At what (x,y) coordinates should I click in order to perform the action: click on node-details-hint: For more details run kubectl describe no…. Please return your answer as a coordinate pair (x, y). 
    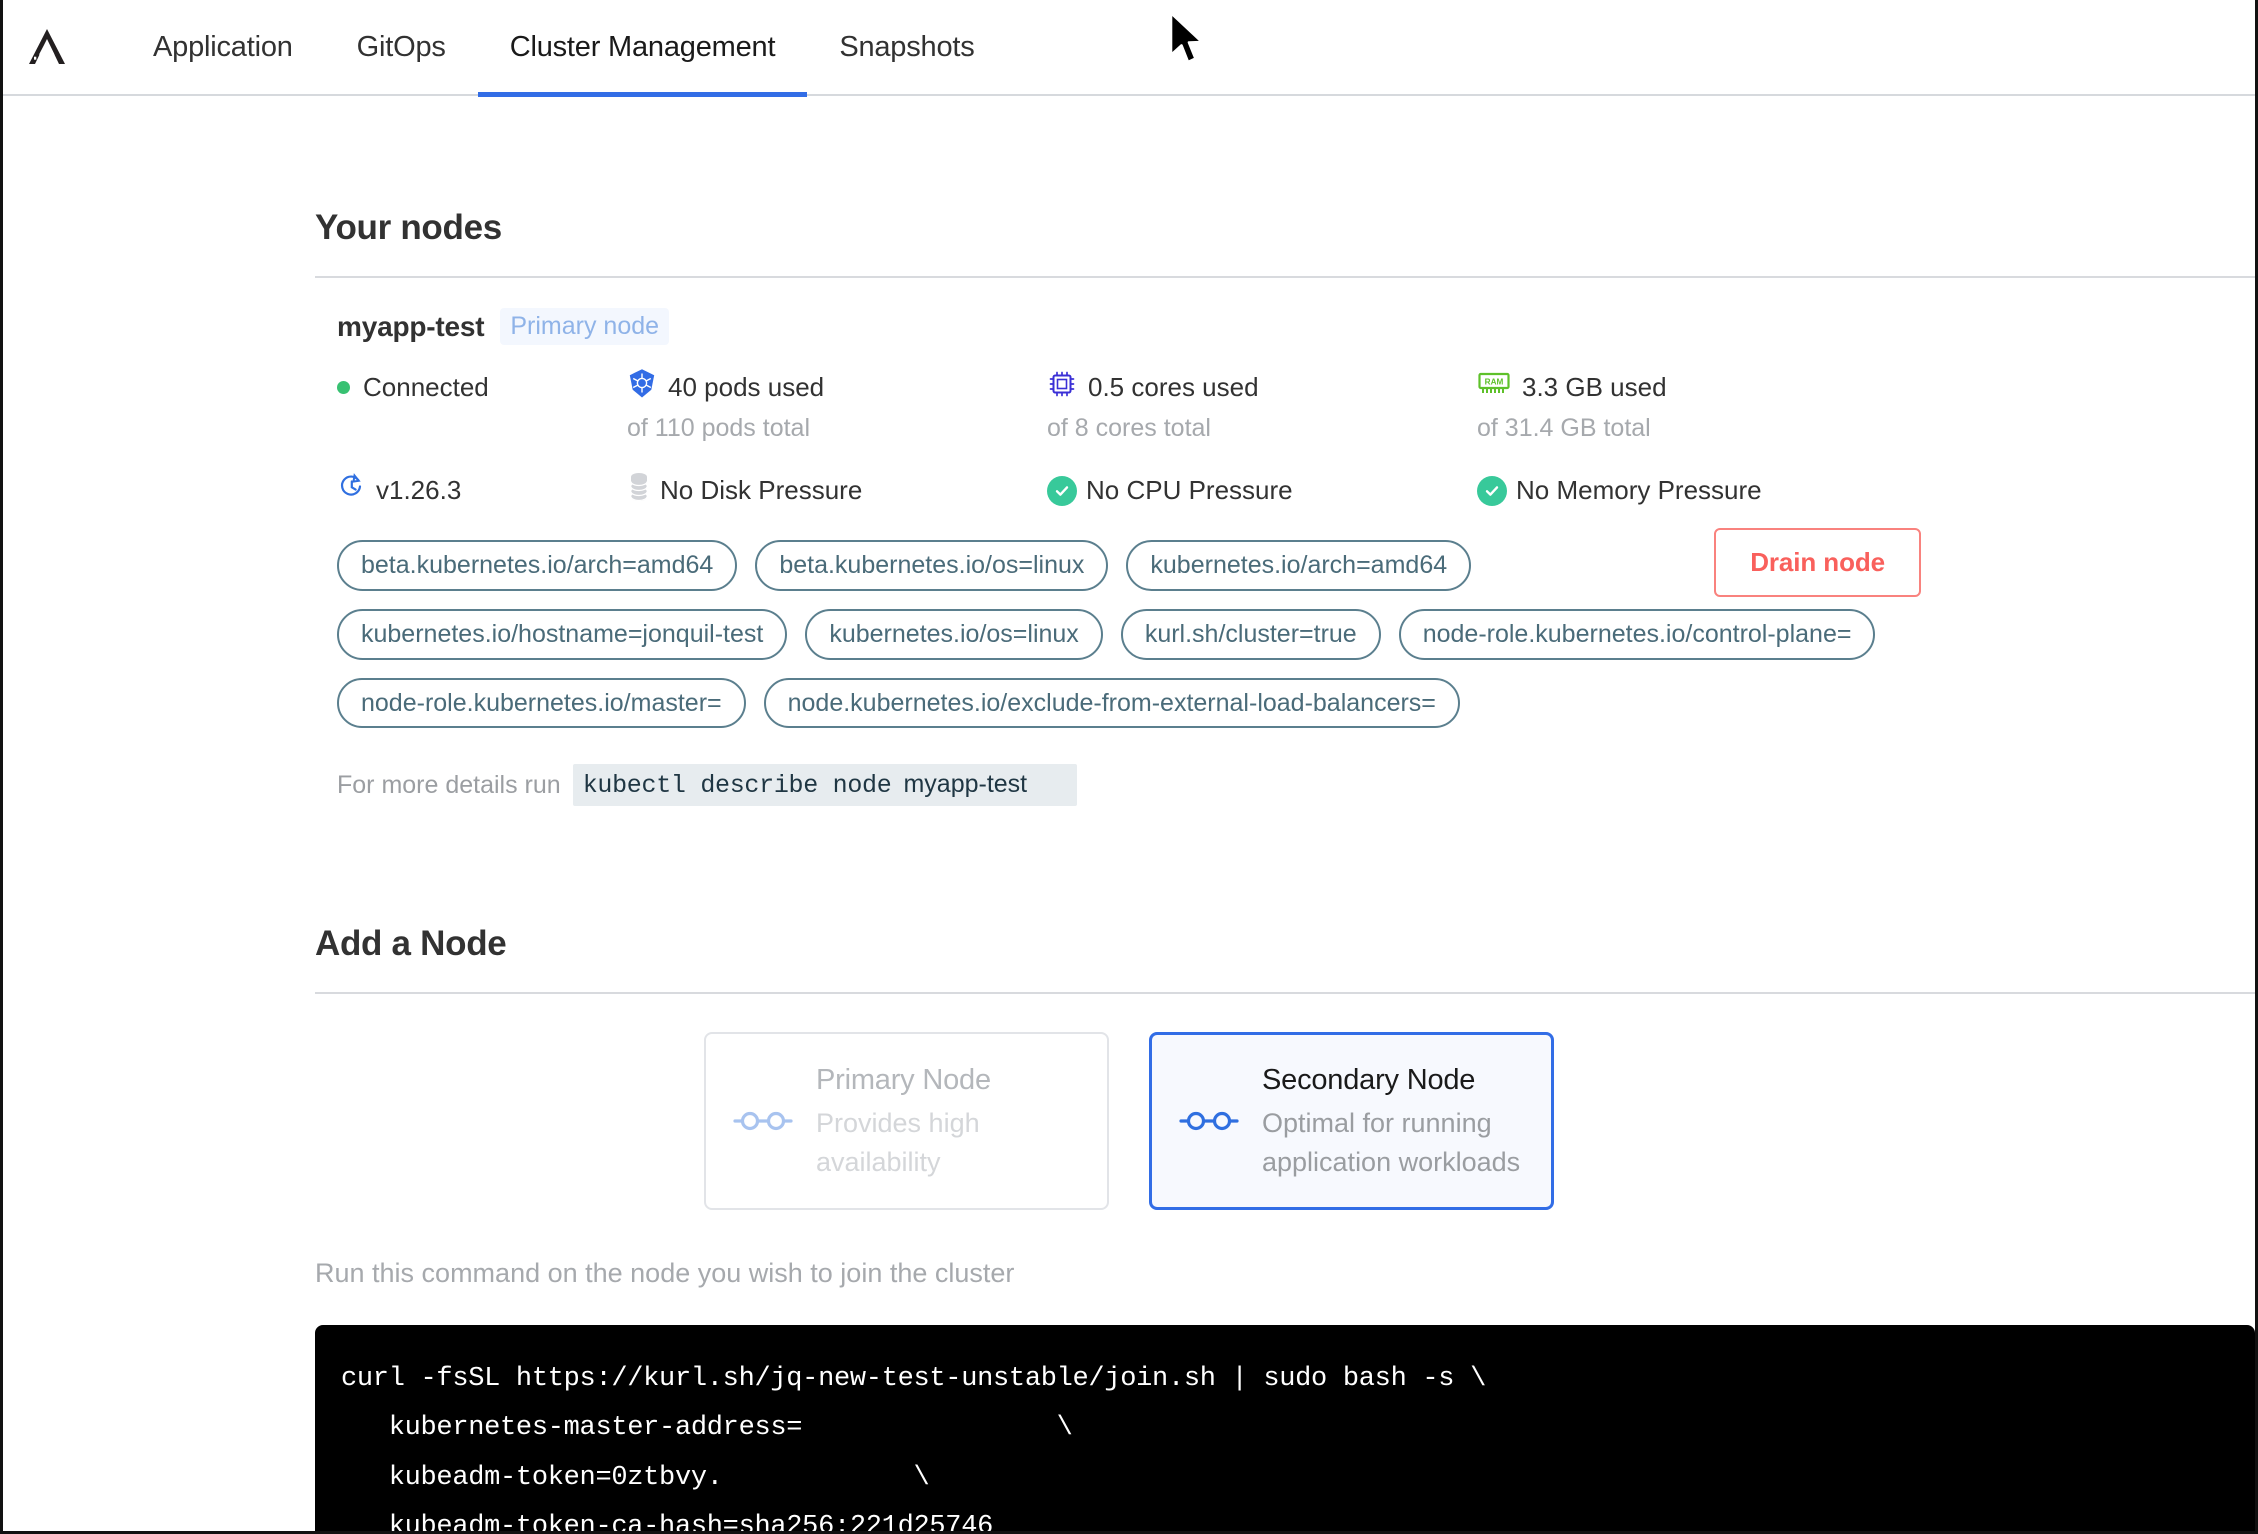
    Looking at the image, I should click on (1129, 785).